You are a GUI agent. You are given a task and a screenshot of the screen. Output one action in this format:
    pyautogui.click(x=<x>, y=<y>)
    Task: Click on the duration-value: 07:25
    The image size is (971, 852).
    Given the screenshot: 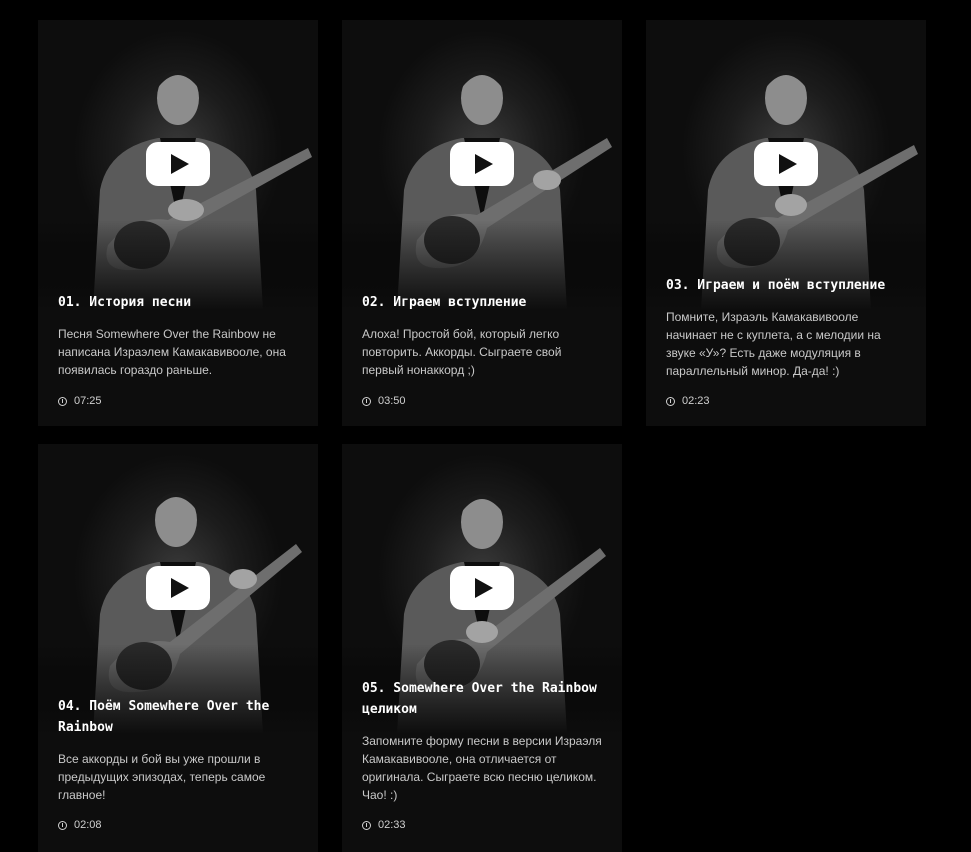 What is the action you would take?
    pyautogui.click(x=88, y=401)
    